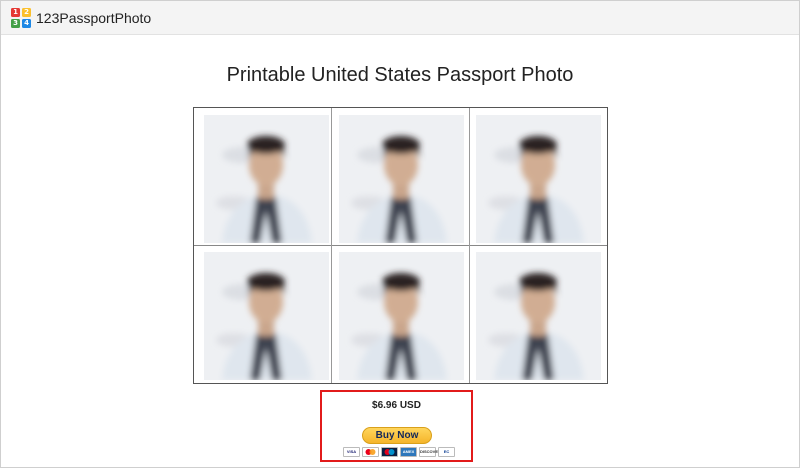 The image size is (800, 468). What do you see at coordinates (396, 426) in the screenshot?
I see `purchase-box: $6.96 USD Buy Now VISA AMEX DISCOVER EC` at bounding box center [396, 426].